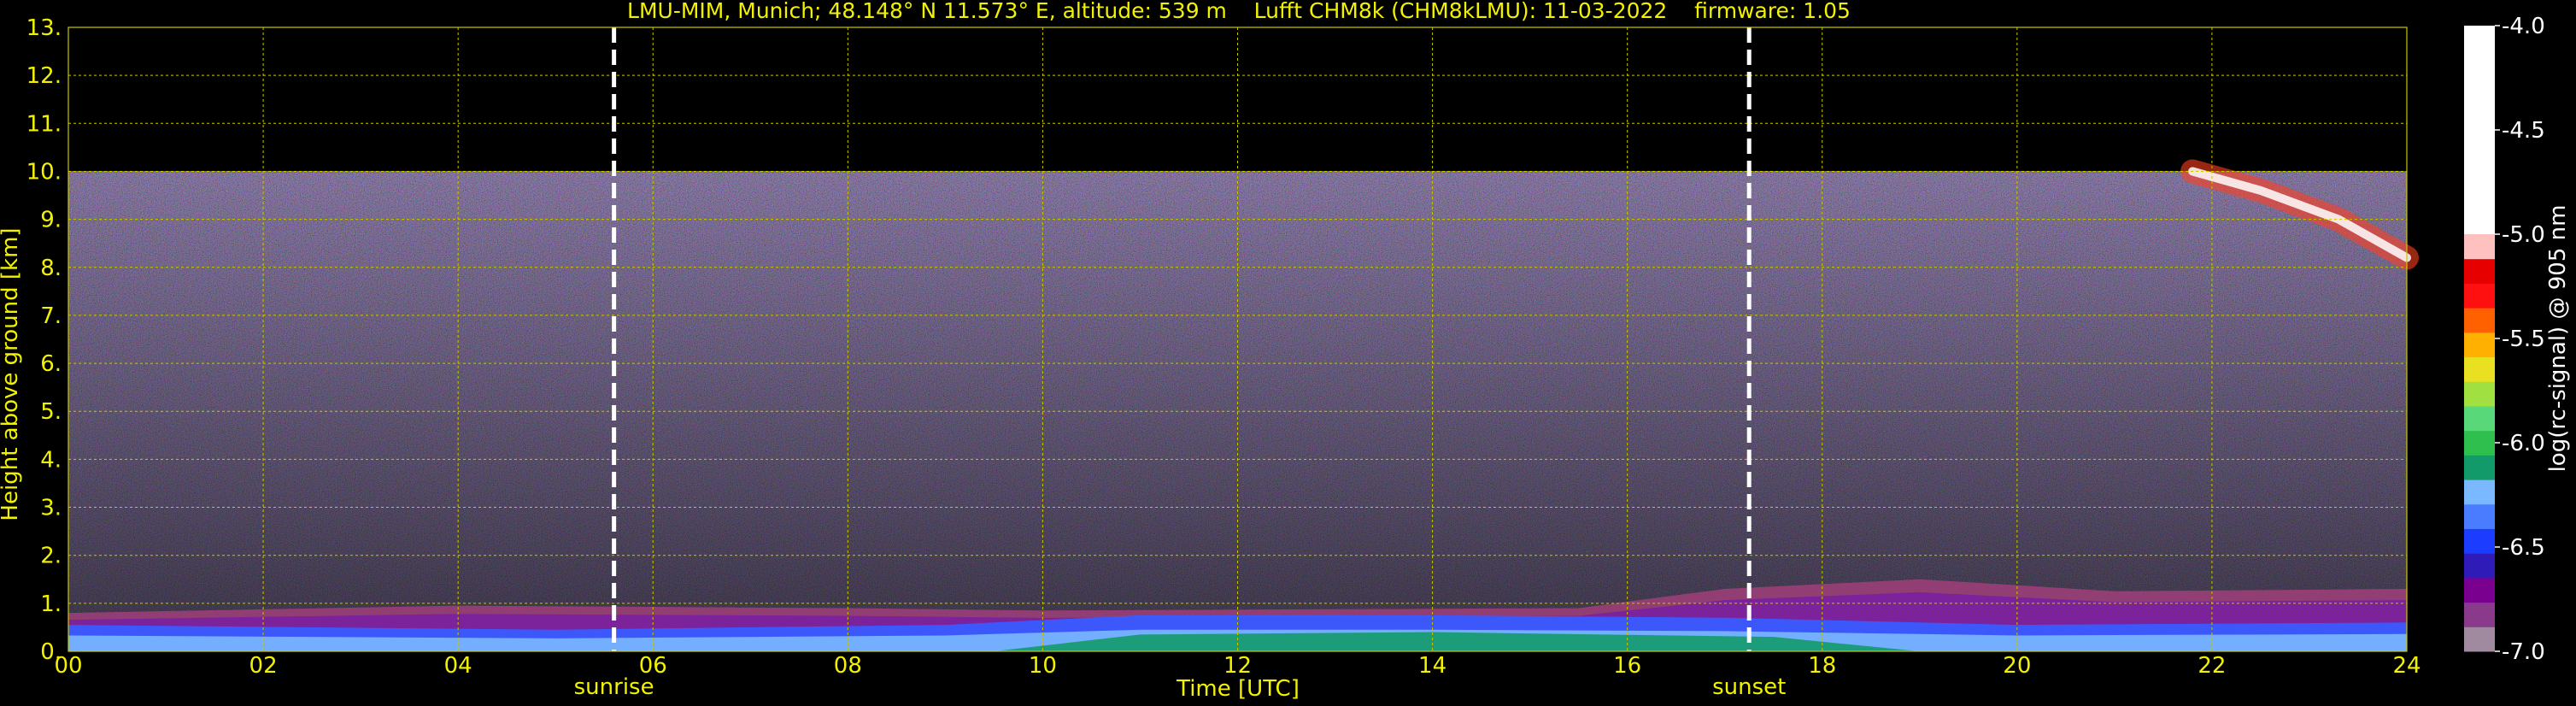  Describe the element at coordinates (44, 172) in the screenshot. I see `y-tick-label: 10.` at that location.